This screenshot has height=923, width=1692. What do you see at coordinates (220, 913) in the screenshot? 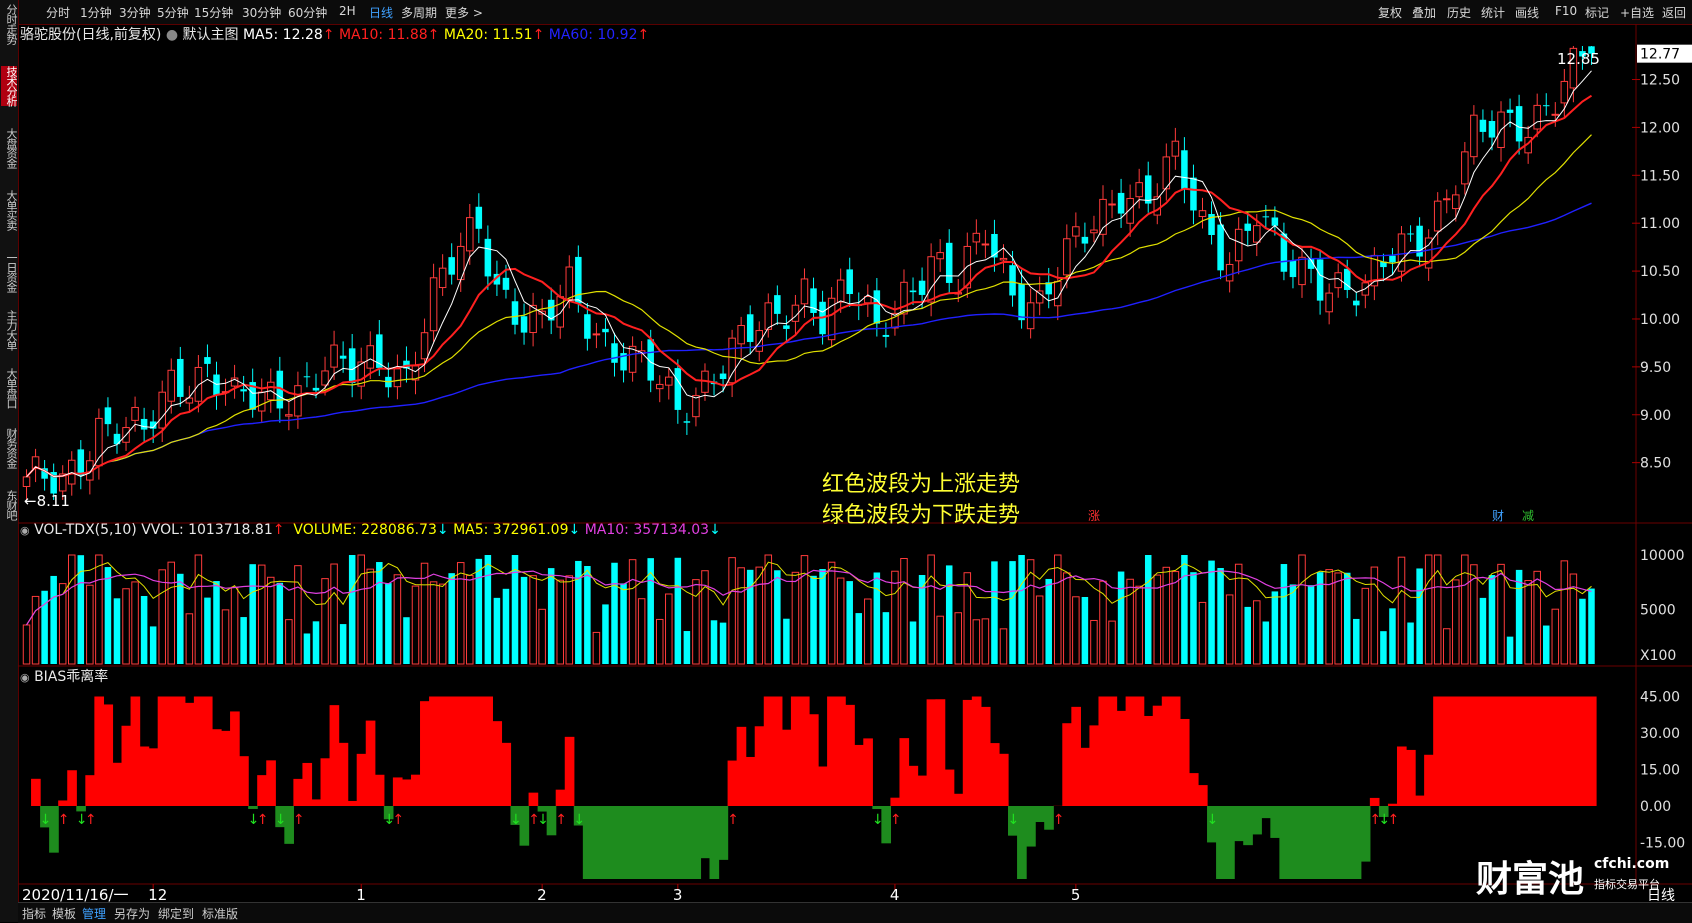
I see `bottom-tab-5: 标准版` at bounding box center [220, 913].